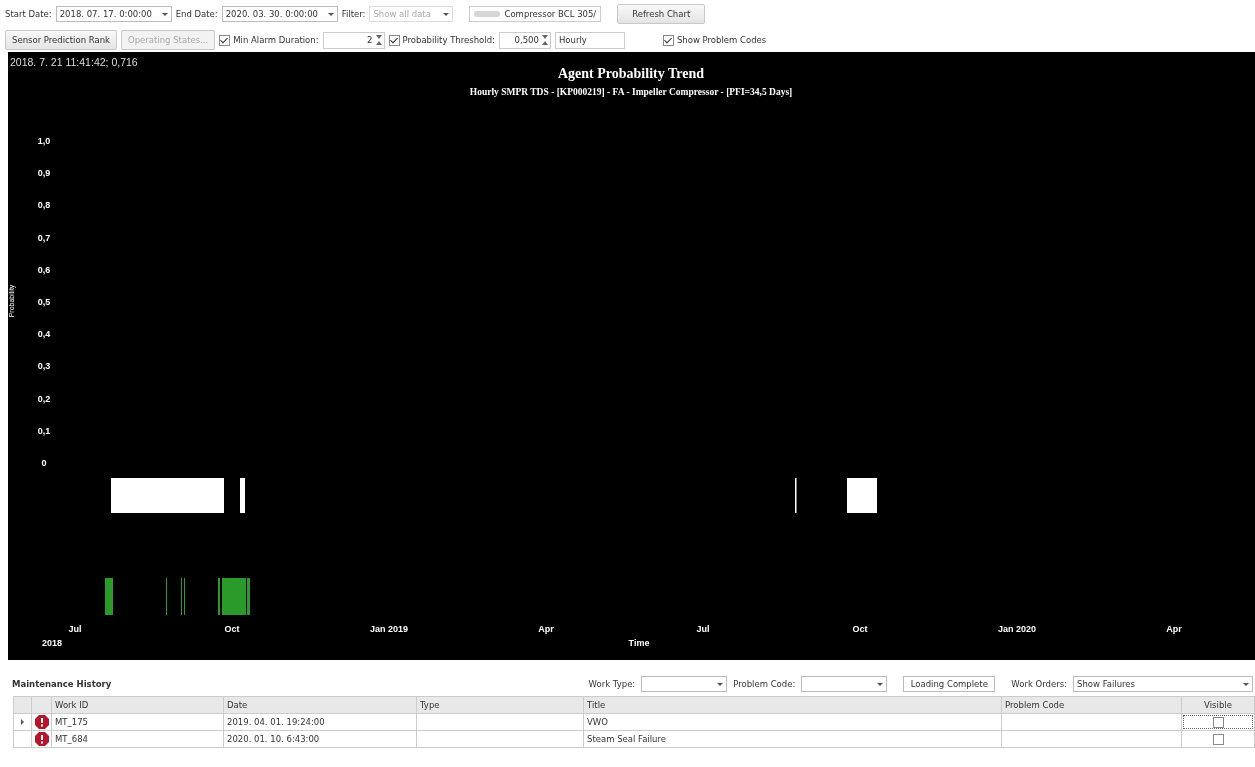 The image size is (1255, 767). I want to click on y-tick-label: 0,4, so click(44, 334).